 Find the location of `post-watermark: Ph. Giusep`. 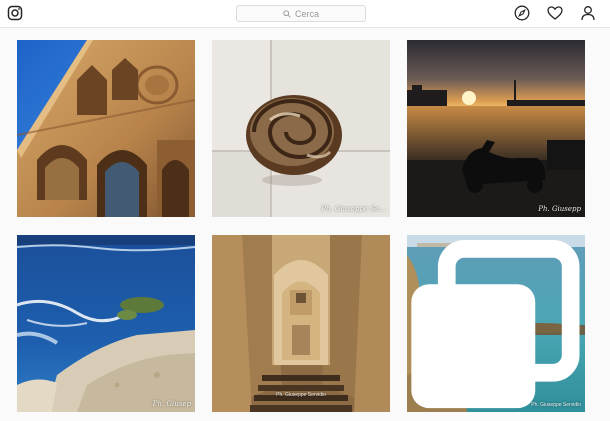

post-watermark: Ph. Giusep is located at coordinates (171, 404).